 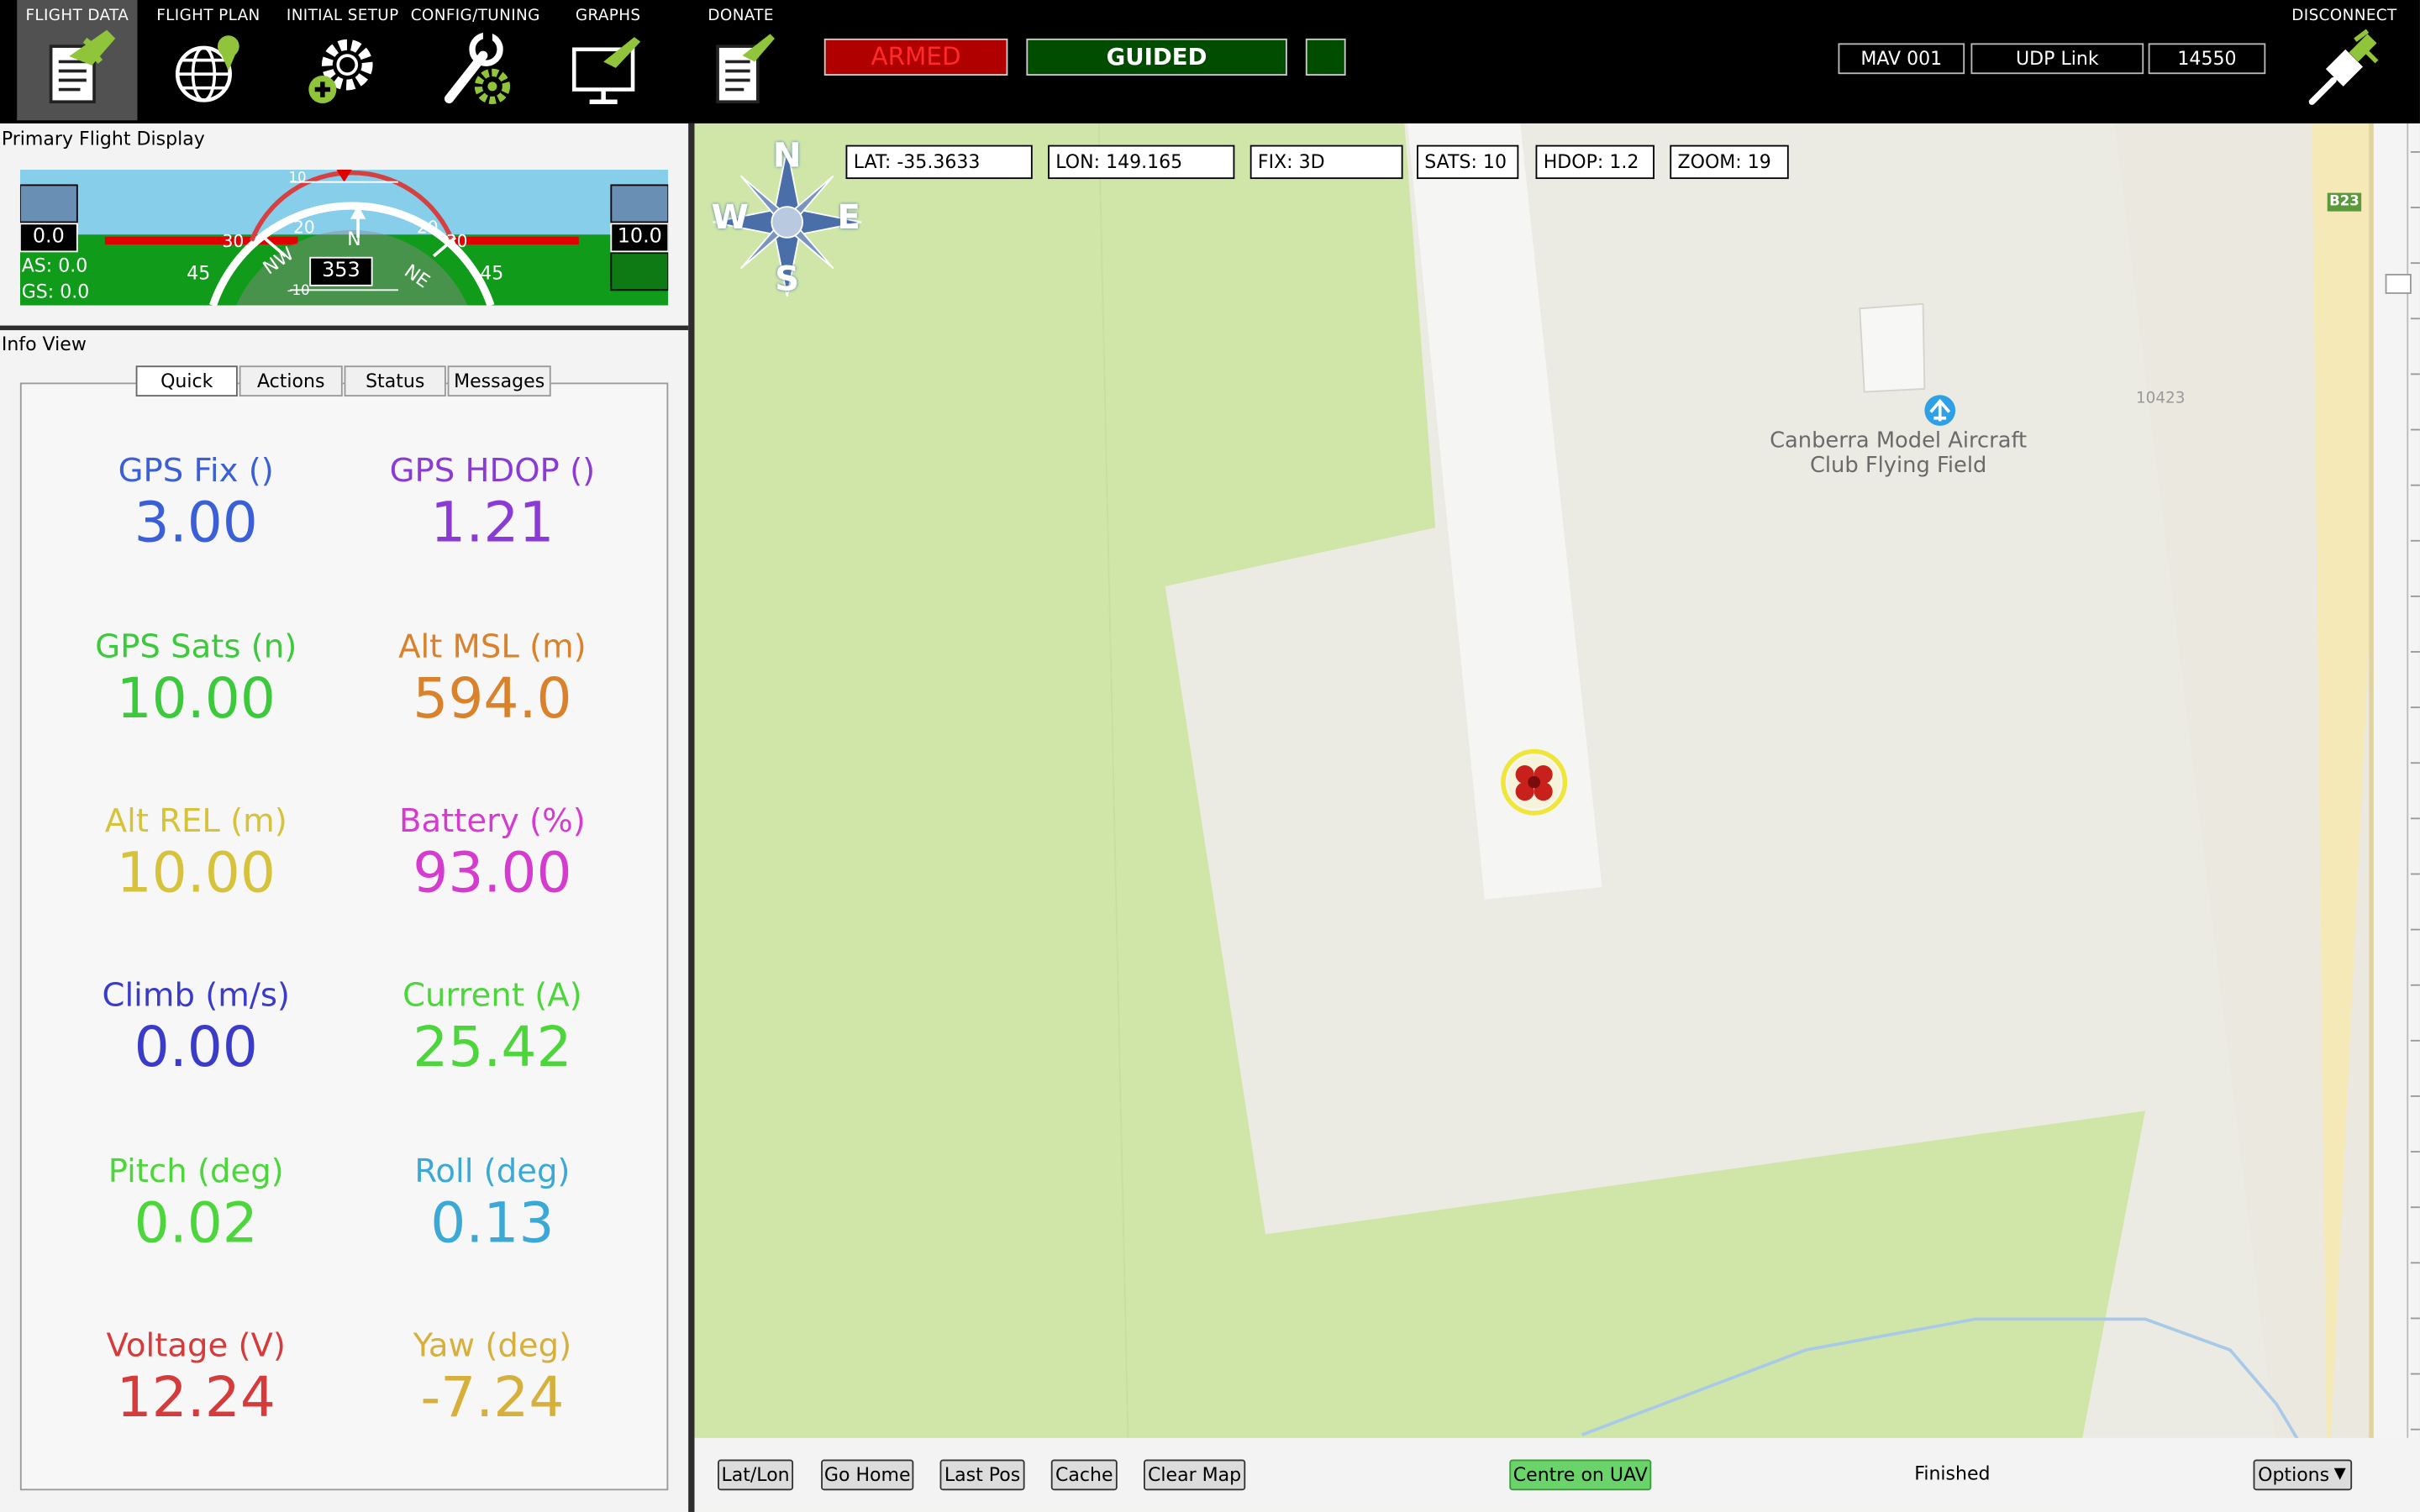 I want to click on flight-plan-icon, so click(x=207, y=68).